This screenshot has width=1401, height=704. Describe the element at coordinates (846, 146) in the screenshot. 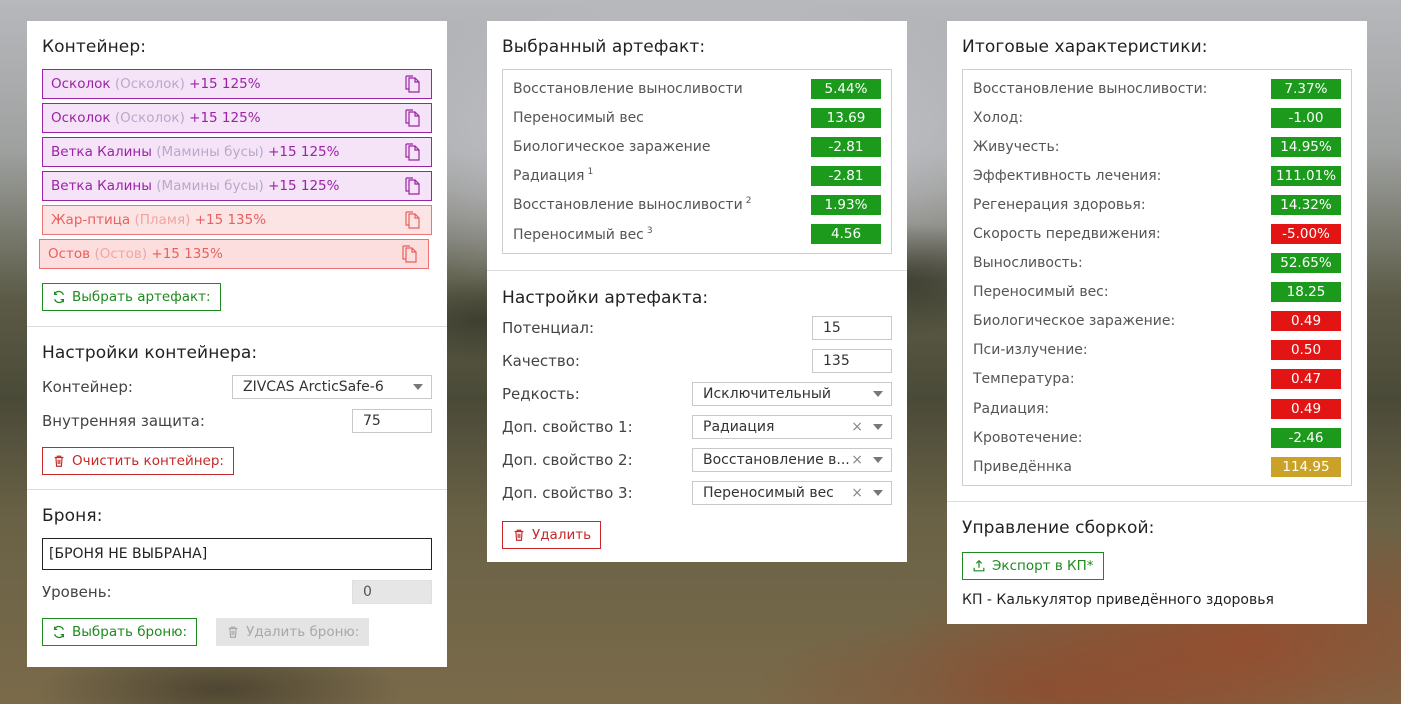

I see `stat-value: -2.81` at that location.